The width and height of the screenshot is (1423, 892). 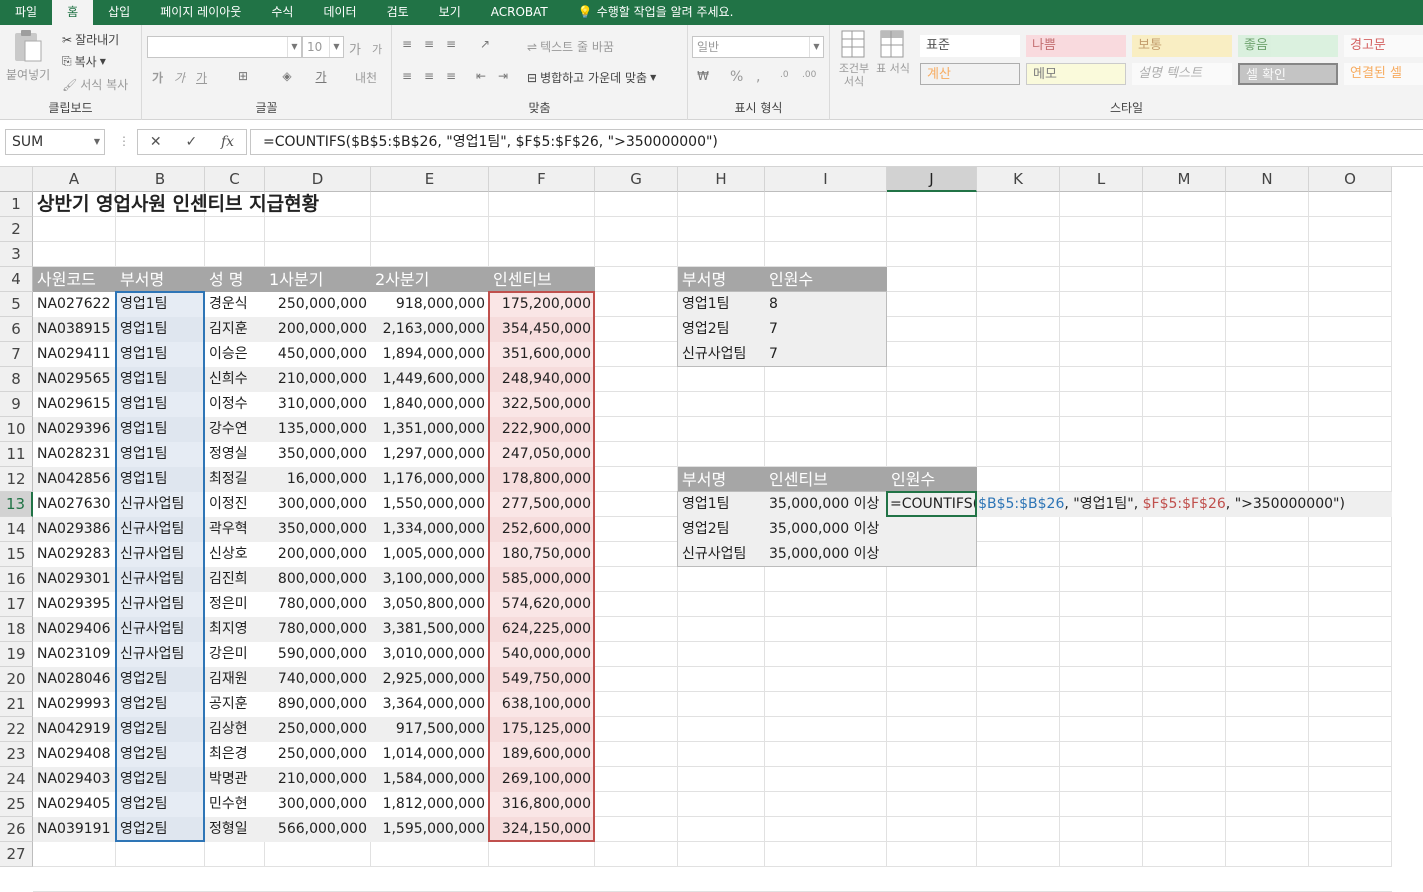 I want to click on row-header-21: 21, so click(x=16, y=704).